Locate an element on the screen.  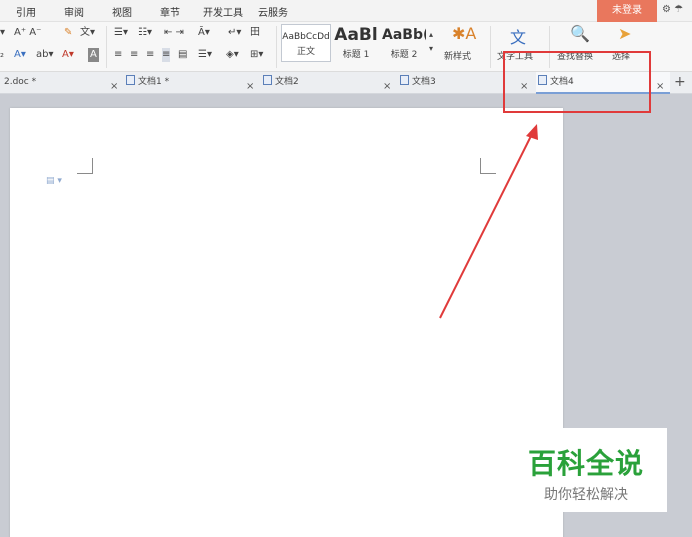
phonetic-icon: 文▾ is located at coordinates (87, 33).